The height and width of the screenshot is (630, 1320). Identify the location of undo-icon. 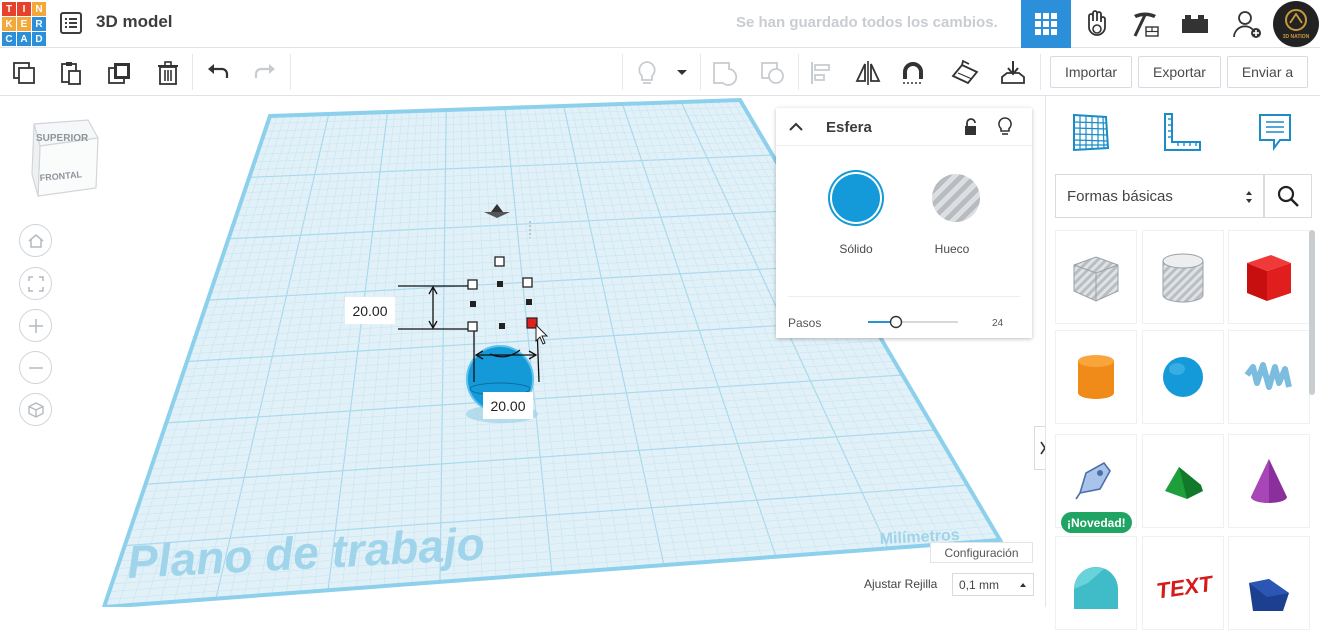
(218, 73).